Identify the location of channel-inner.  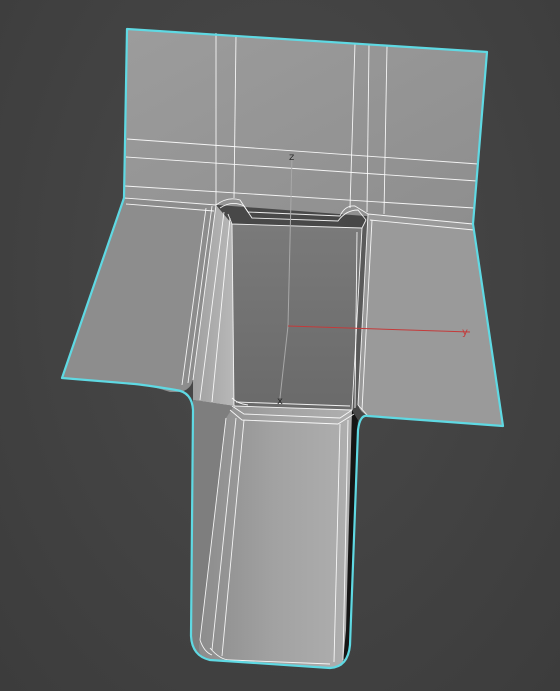
(280, 307).